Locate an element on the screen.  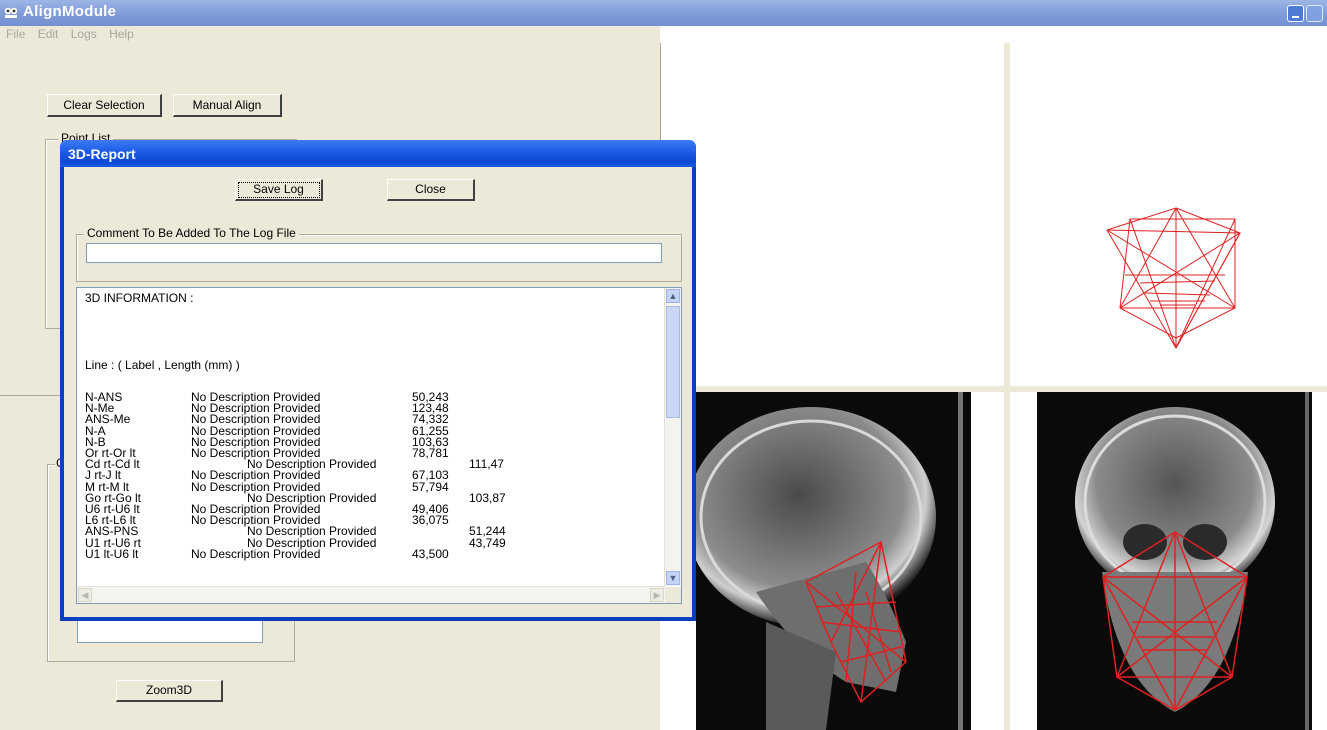
comment-input is located at coordinates (374, 253).